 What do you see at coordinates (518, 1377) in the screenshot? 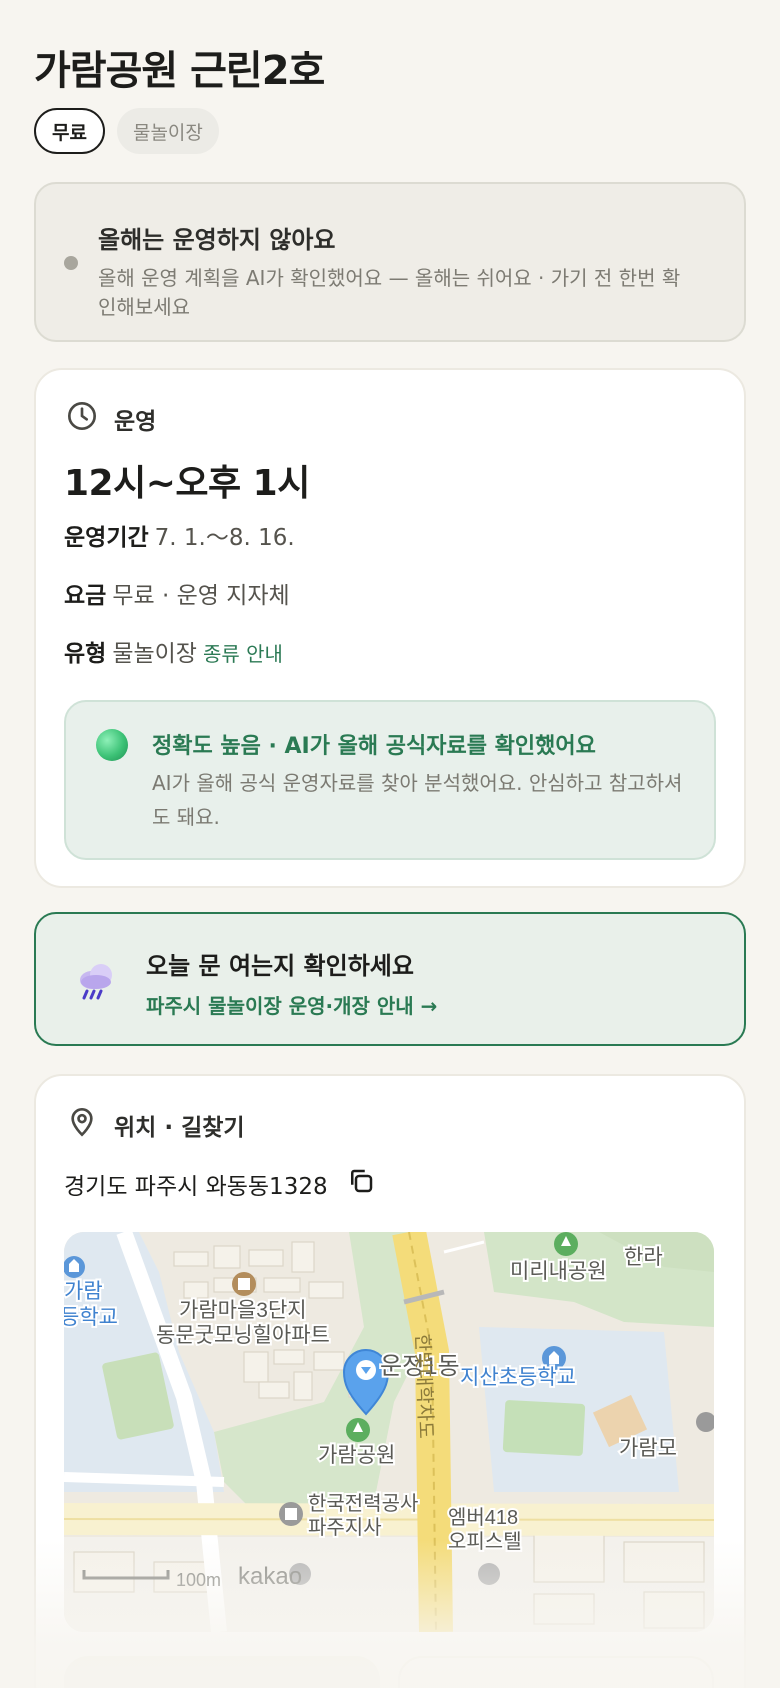
I see `map-label-school-east: 지산초등학교` at bounding box center [518, 1377].